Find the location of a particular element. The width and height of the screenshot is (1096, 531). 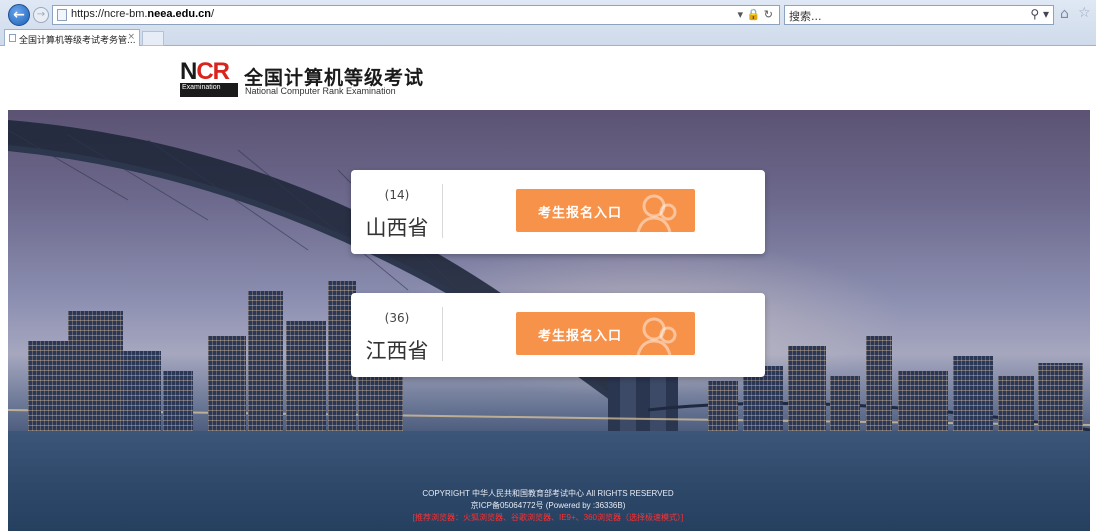

new-tab-button is located at coordinates (153, 38).